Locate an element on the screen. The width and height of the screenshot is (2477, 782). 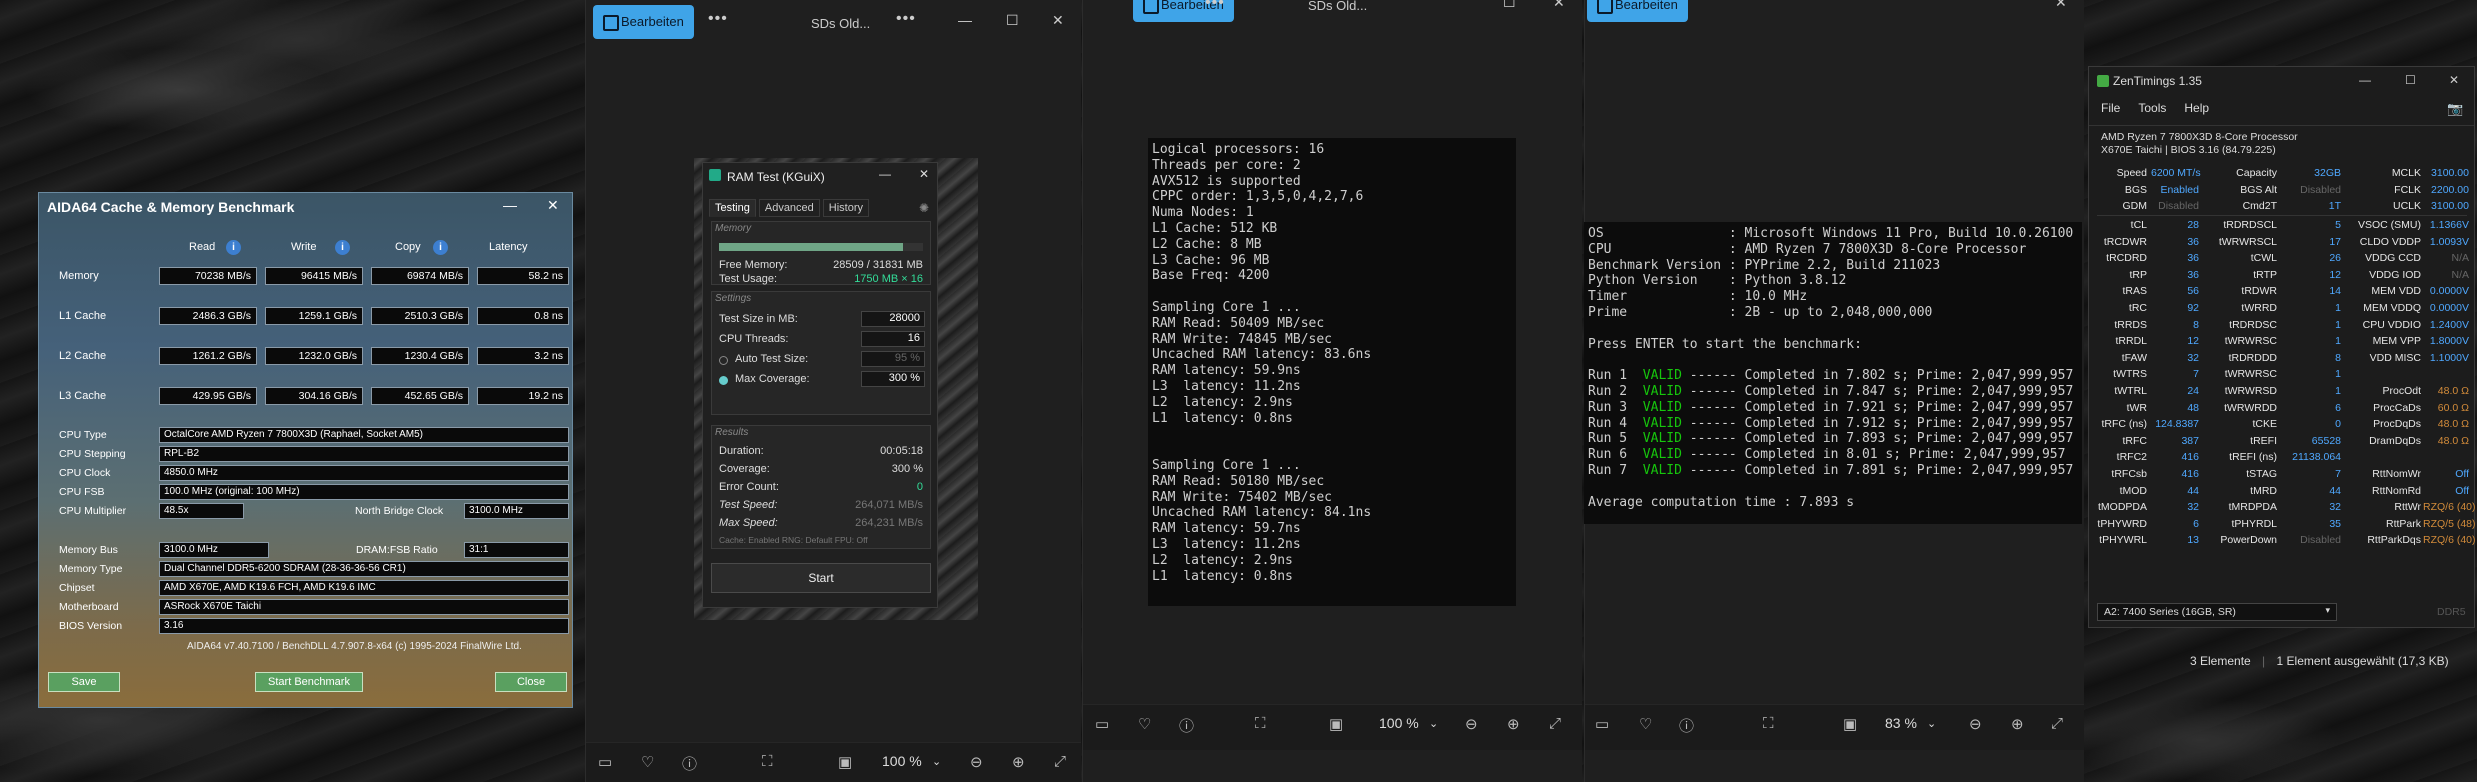
timing-label: tWRWRSCL is located at coordinates (2247, 241).